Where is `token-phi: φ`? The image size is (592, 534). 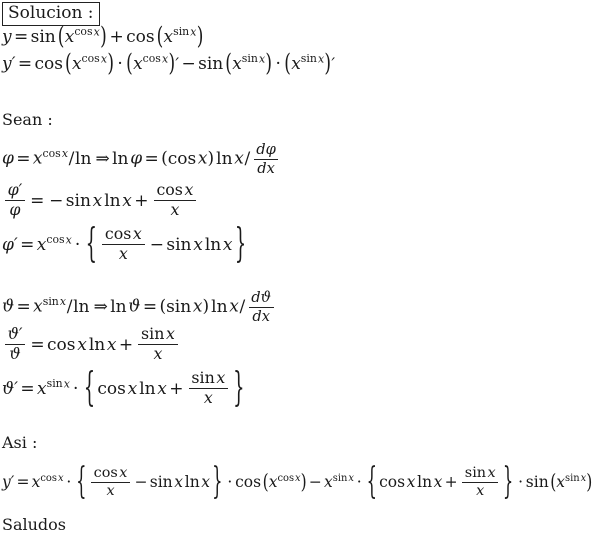
token-phi: φ is located at coordinates (136, 158).